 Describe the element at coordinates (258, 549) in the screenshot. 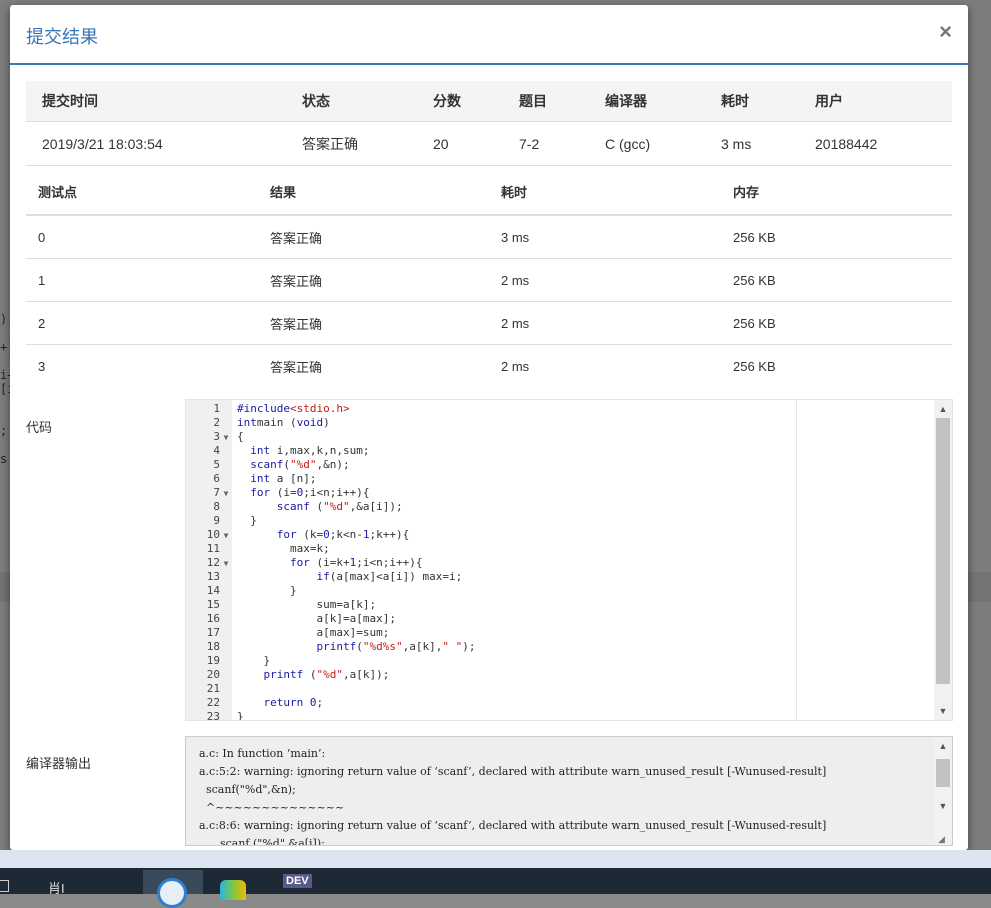

I see `code-line: 11 max=k;` at that location.